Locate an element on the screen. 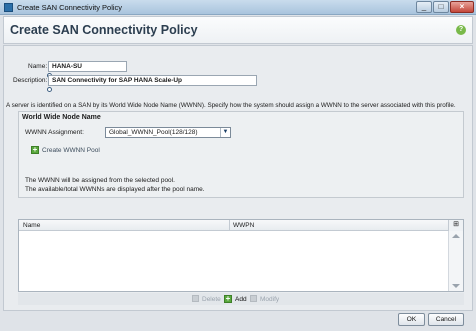 This screenshot has width=476, height=331. chevron-down-icon: ▼ is located at coordinates (225, 132).